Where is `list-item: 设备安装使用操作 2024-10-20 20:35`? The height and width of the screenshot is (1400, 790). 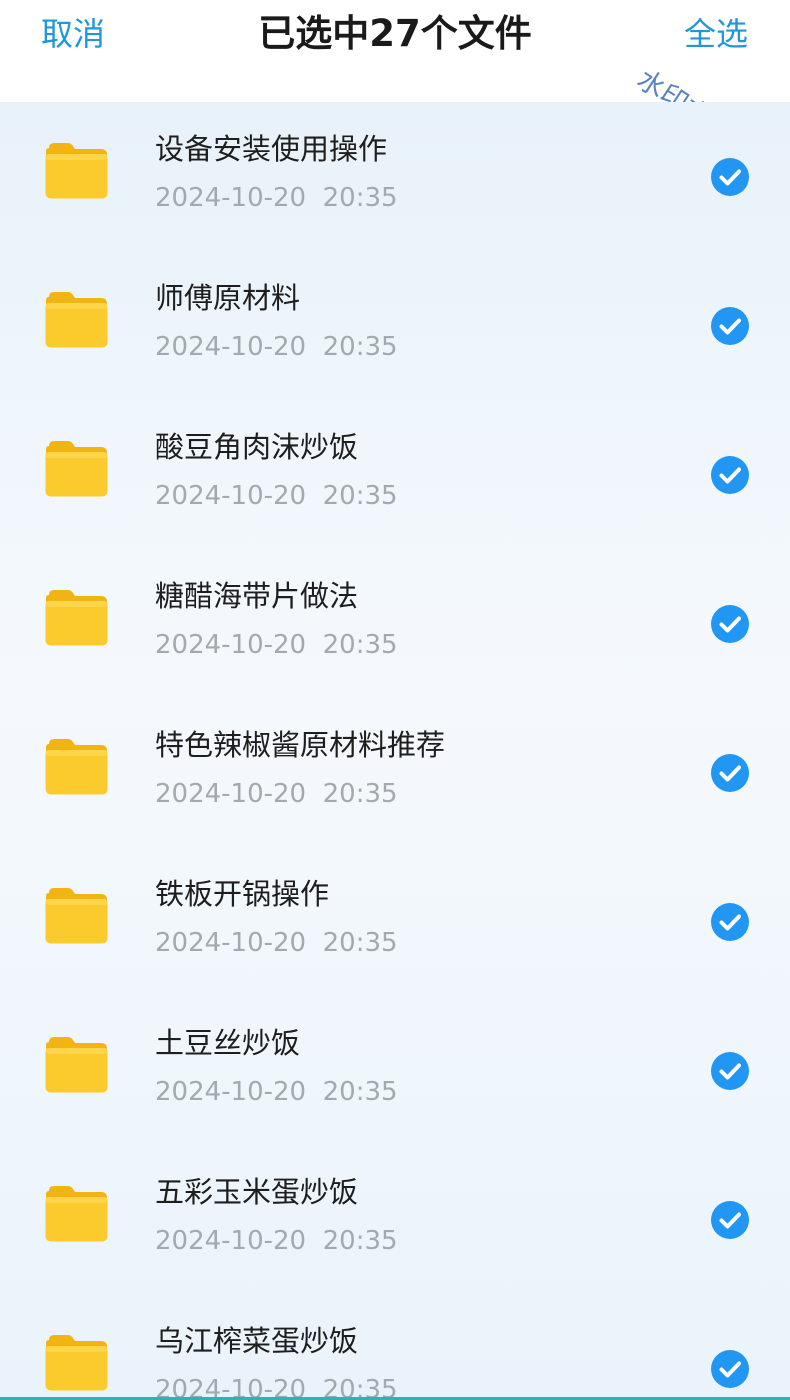
list-item: 设备安装使用操作 2024-10-20 20:35 is located at coordinates (395, 176).